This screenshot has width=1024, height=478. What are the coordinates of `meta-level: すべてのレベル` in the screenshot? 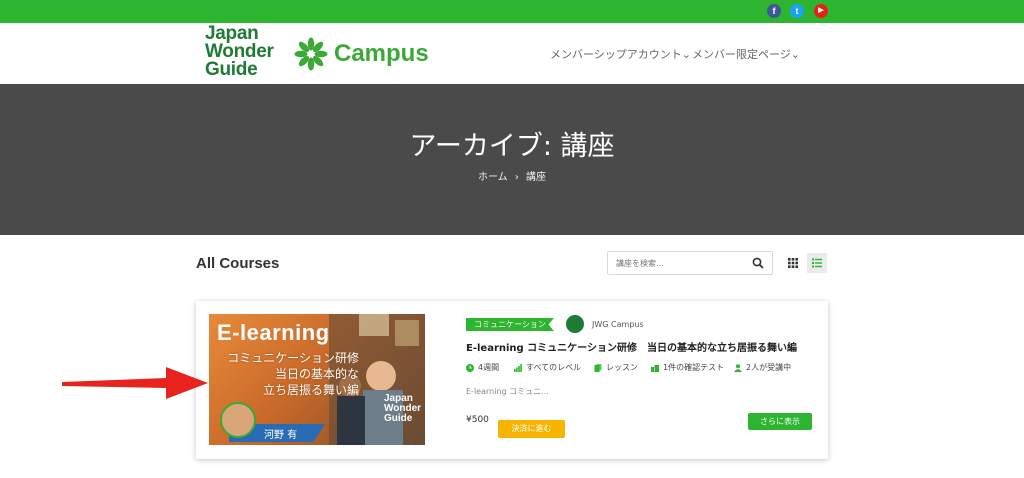 It's located at (547, 367).